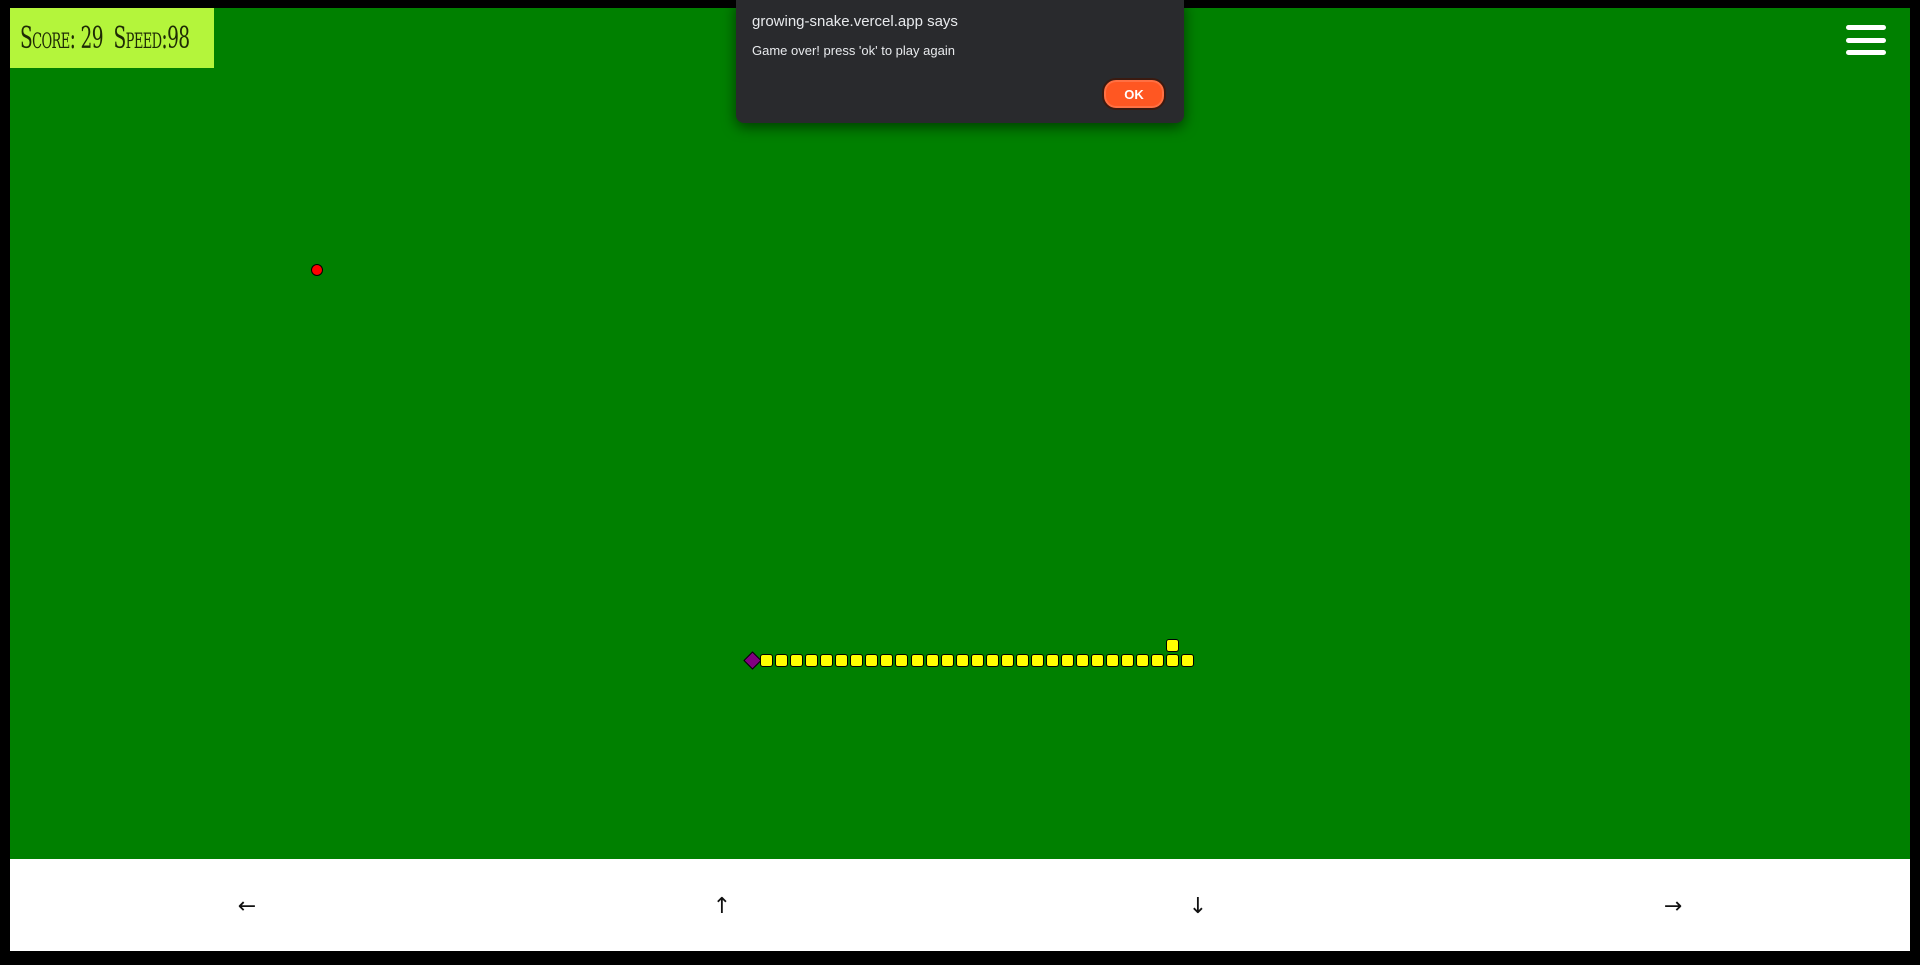 This screenshot has width=1920, height=965. Describe the element at coordinates (960, 905) in the screenshot. I see `controls-bar: ← ↑ ↓ →` at that location.